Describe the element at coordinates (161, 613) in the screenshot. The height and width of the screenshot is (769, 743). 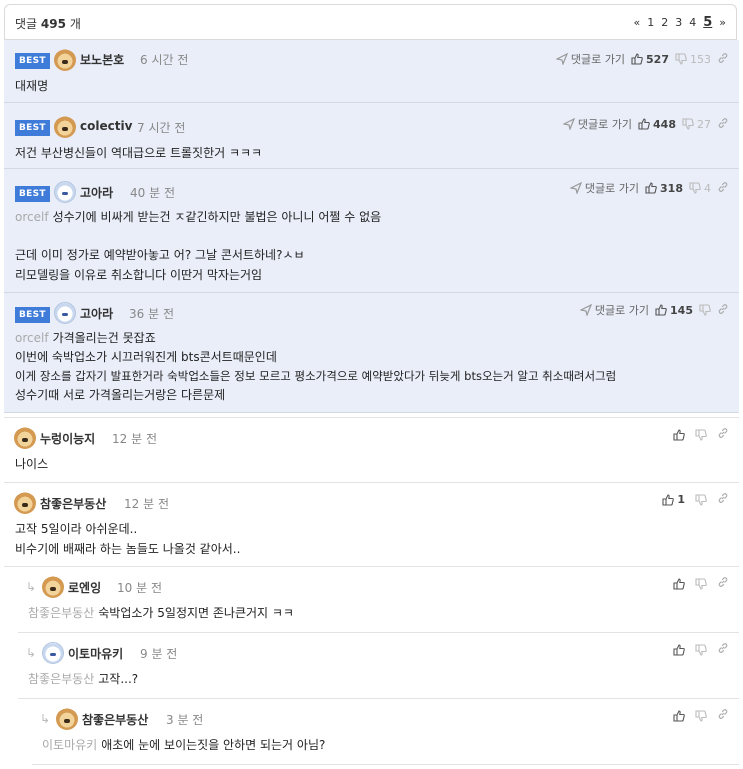
I see `comment-body: 참좋은부동산 숙박업소가 5일정지면 존나큰거지 ㅋㅋ` at that location.